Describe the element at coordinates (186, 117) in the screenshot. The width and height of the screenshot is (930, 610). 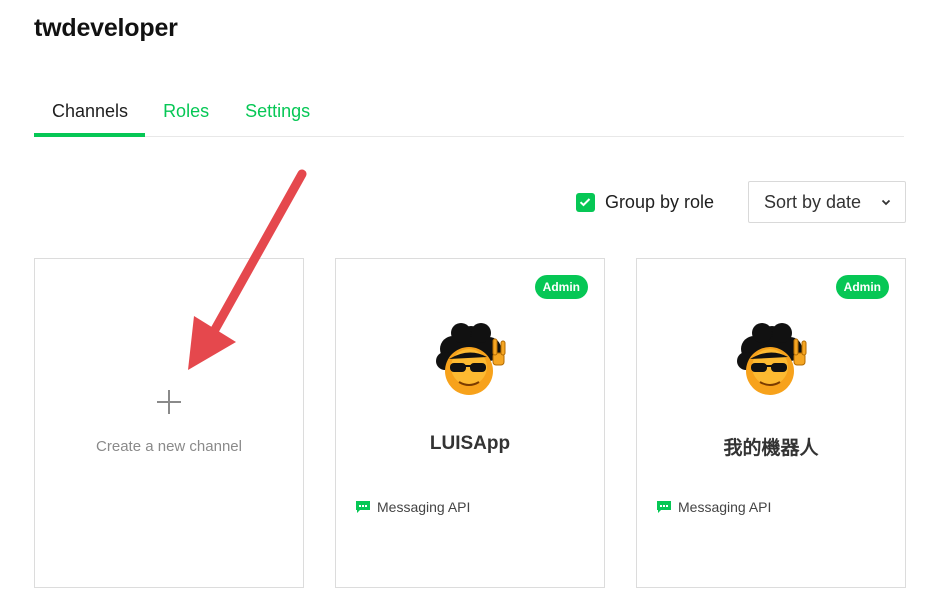
I see `tab-roles: Roles` at that location.